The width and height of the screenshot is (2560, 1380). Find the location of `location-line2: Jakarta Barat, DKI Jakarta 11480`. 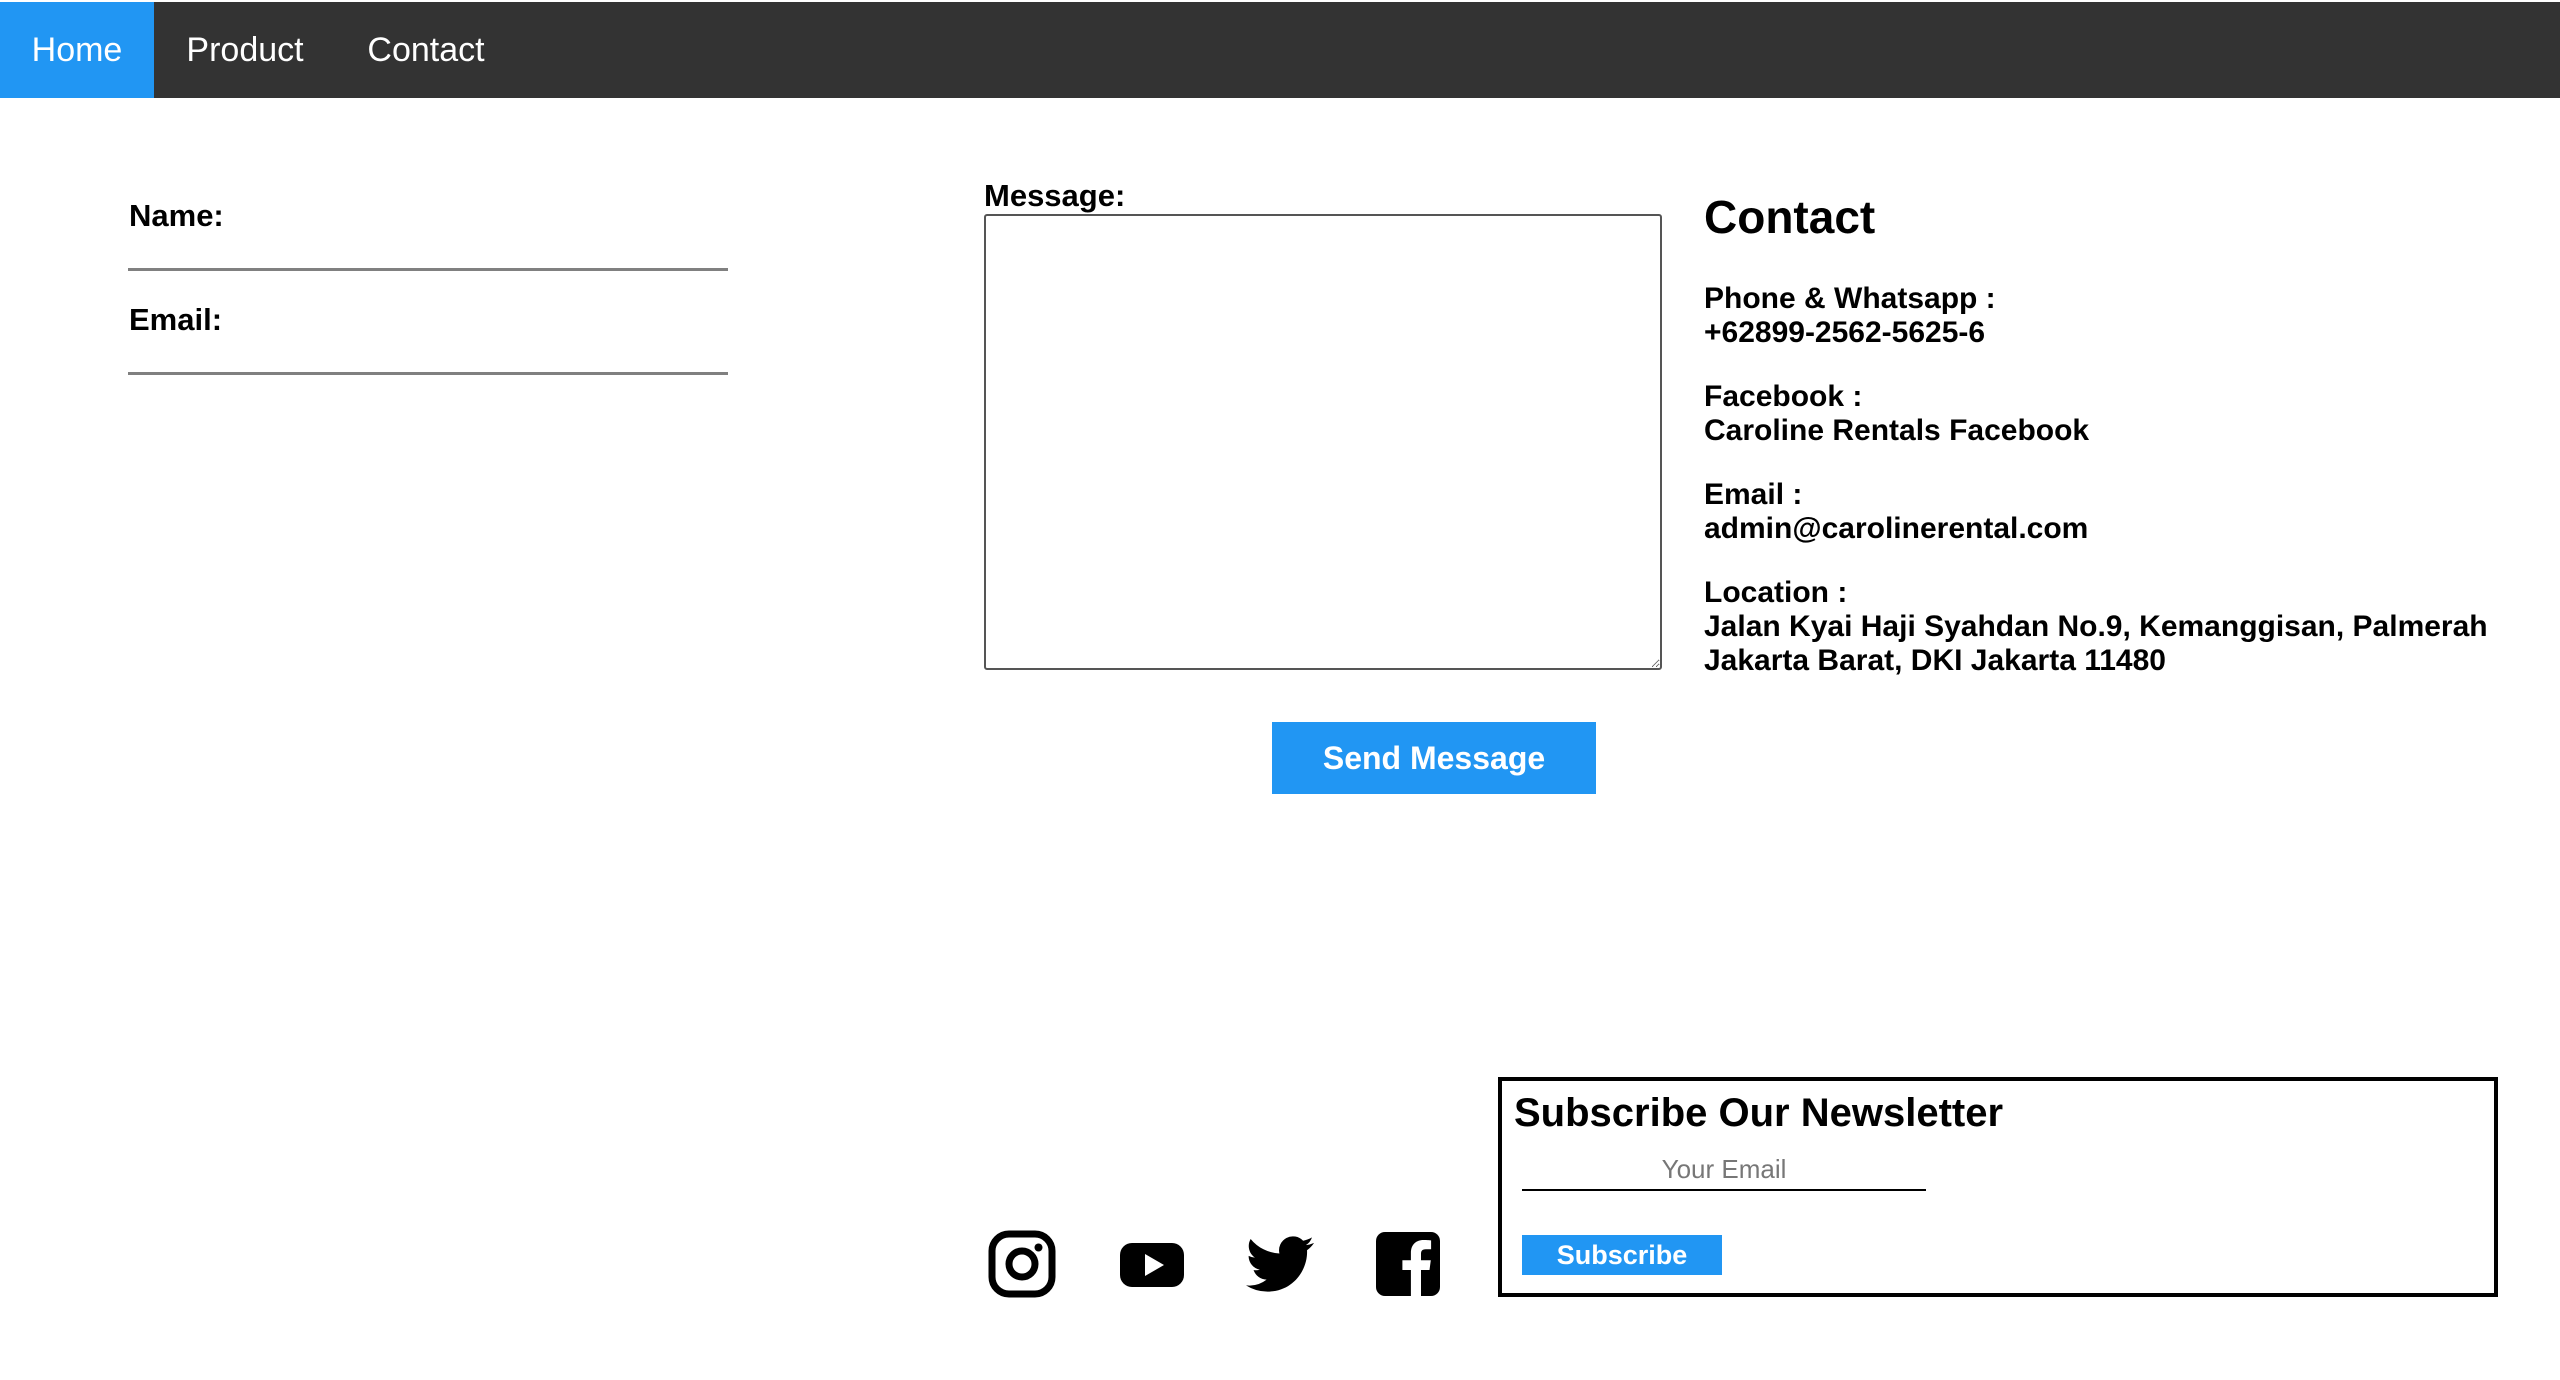

location-line2: Jakarta Barat, DKI Jakarta 11480 is located at coordinates (1935, 660).